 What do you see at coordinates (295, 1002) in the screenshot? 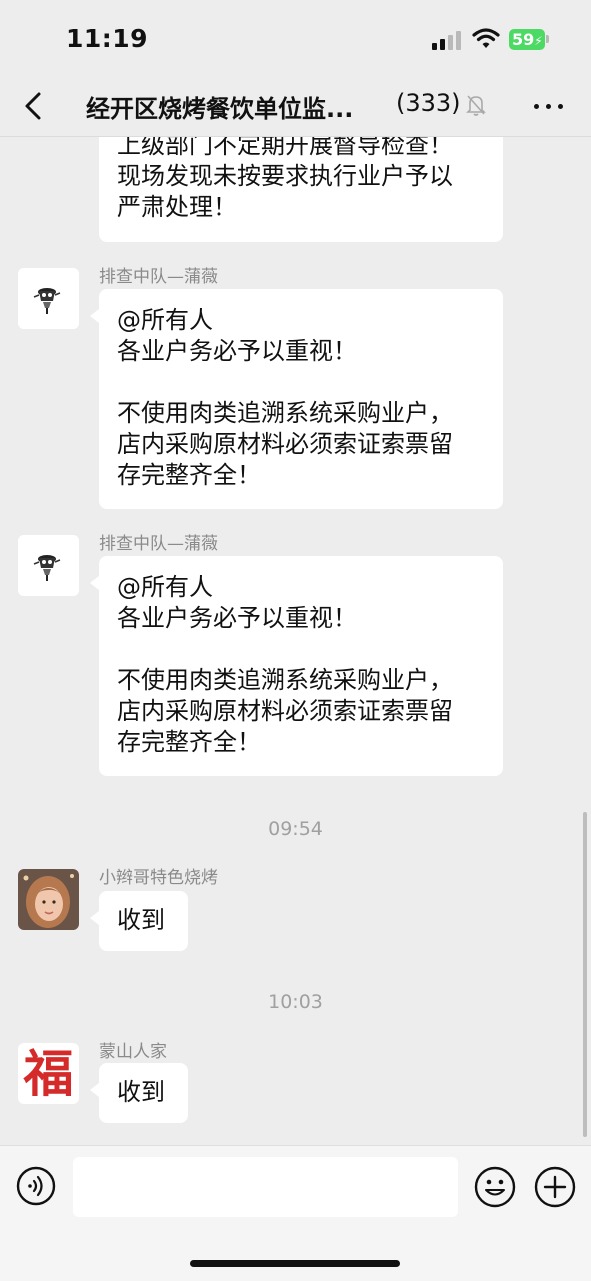
I see `time-divider: 10:03` at bounding box center [295, 1002].